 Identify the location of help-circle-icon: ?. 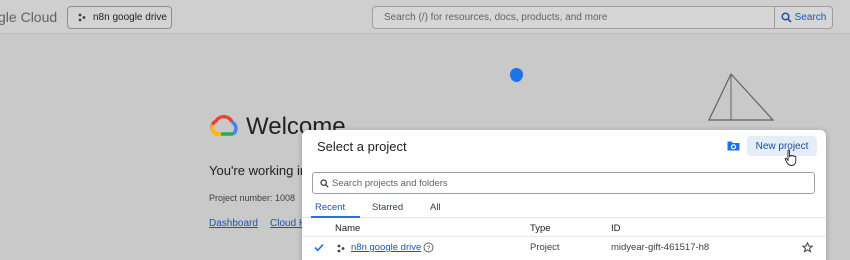
(428, 247).